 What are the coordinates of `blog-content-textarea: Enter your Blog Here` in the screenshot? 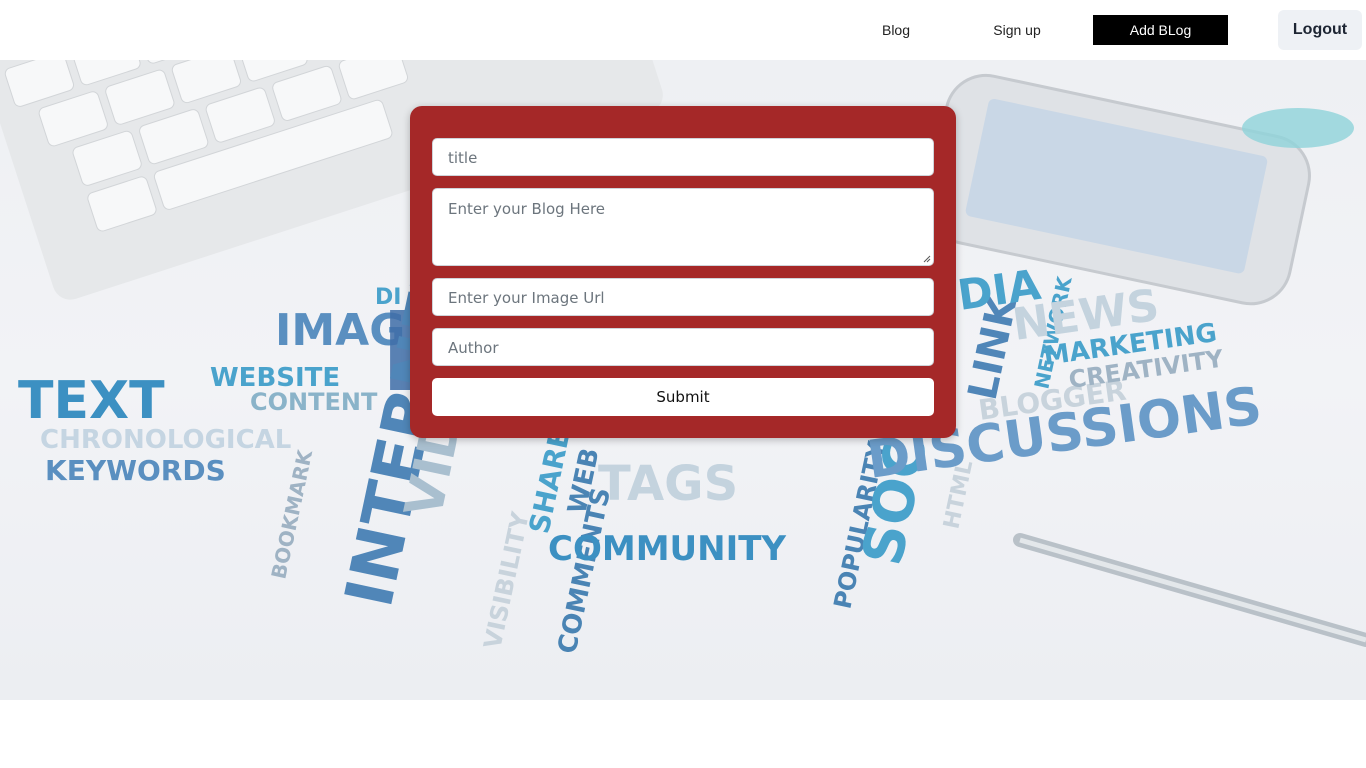 It's located at (683, 227).